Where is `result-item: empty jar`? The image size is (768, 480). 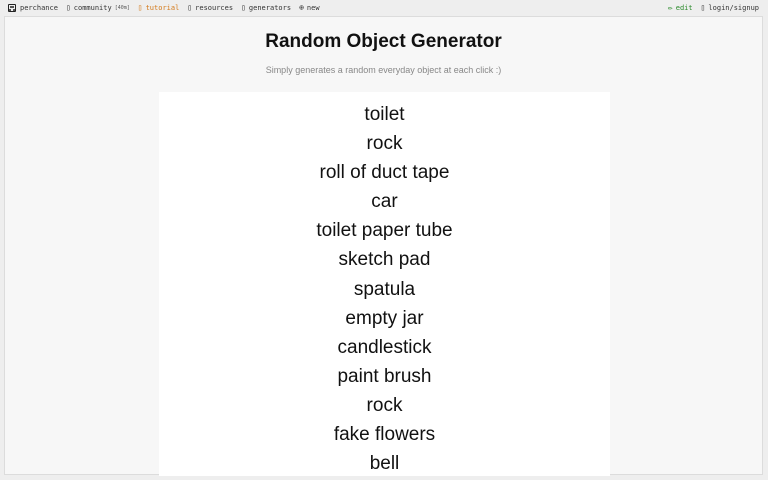
result-item: empty jar is located at coordinates (384, 318).